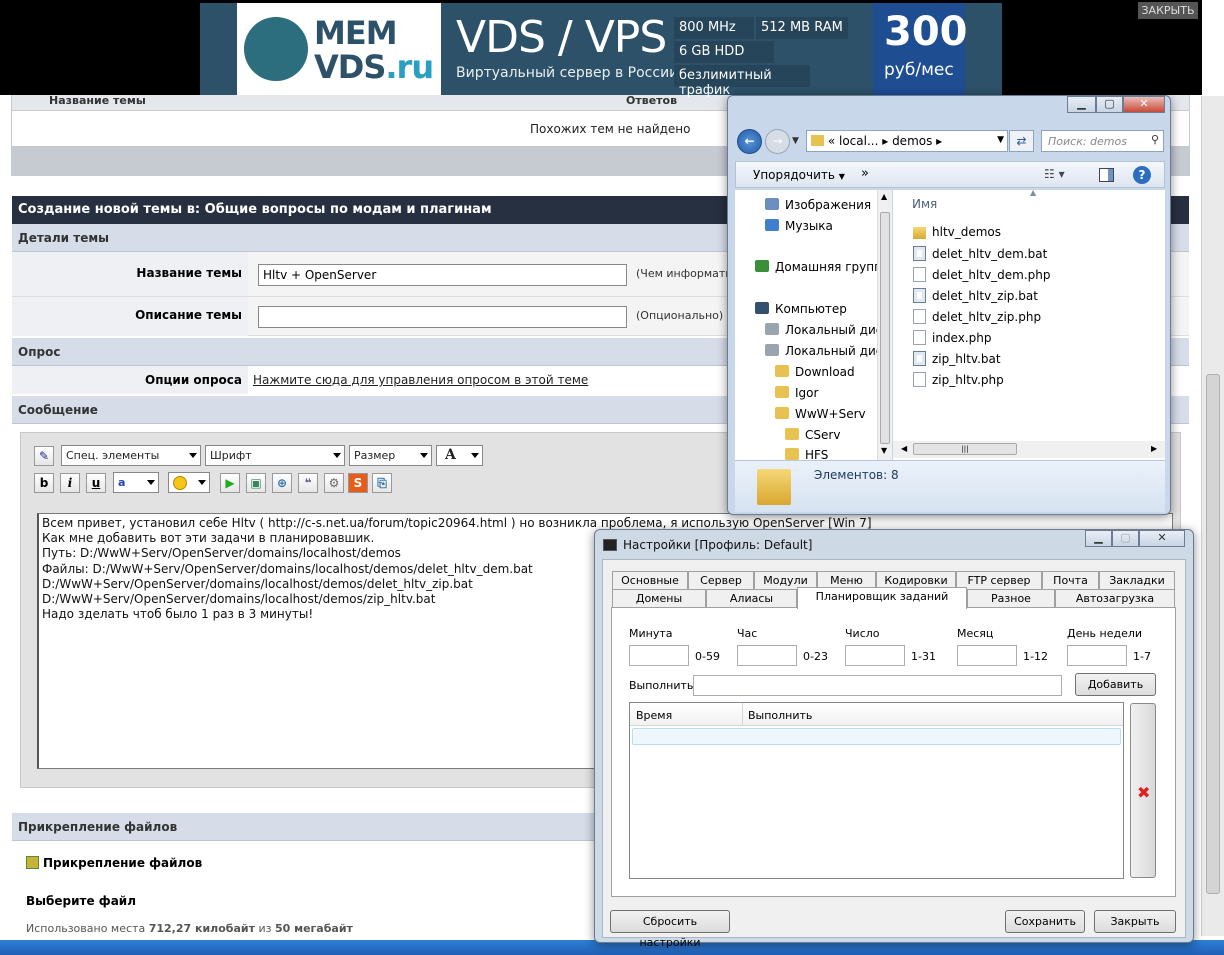  What do you see at coordinates (876, 736) in the screenshot?
I see `table-row` at bounding box center [876, 736].